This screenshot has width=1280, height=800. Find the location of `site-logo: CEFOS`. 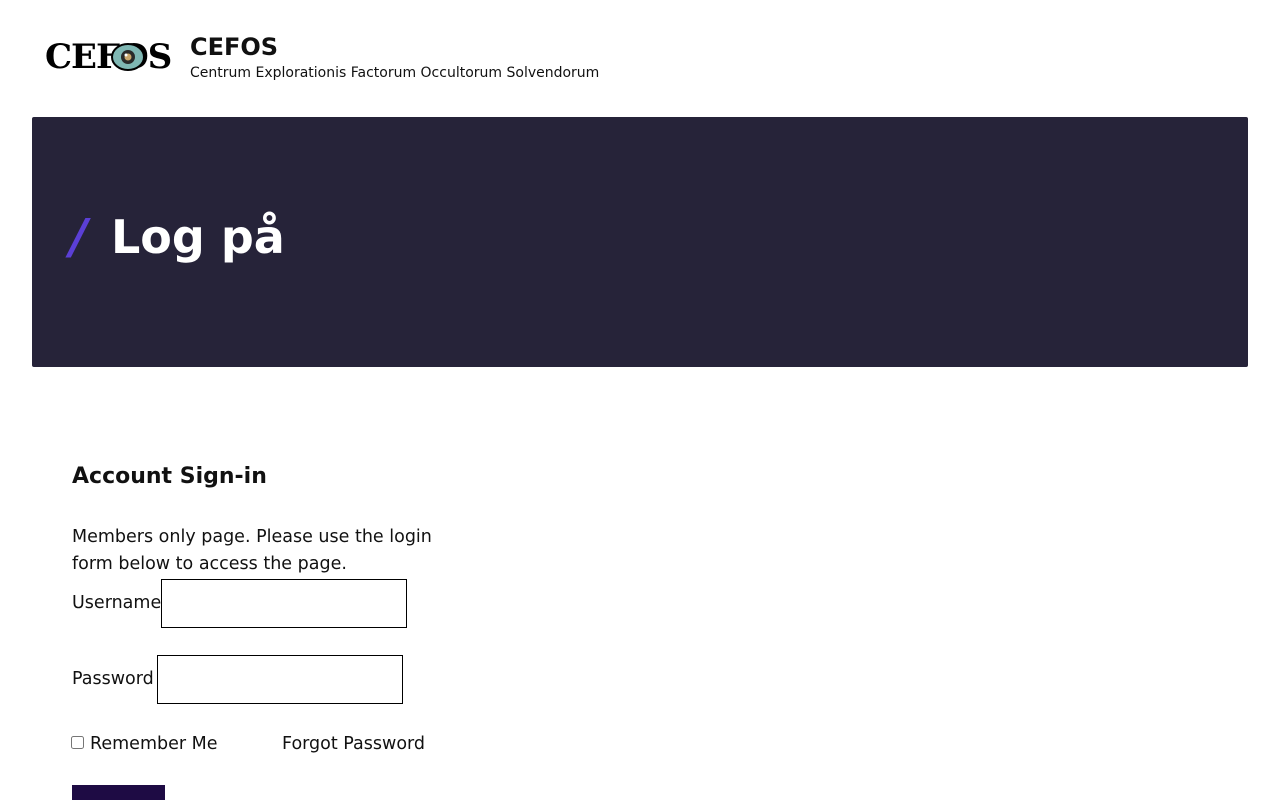

site-logo: CEFOS is located at coordinates (108, 57).